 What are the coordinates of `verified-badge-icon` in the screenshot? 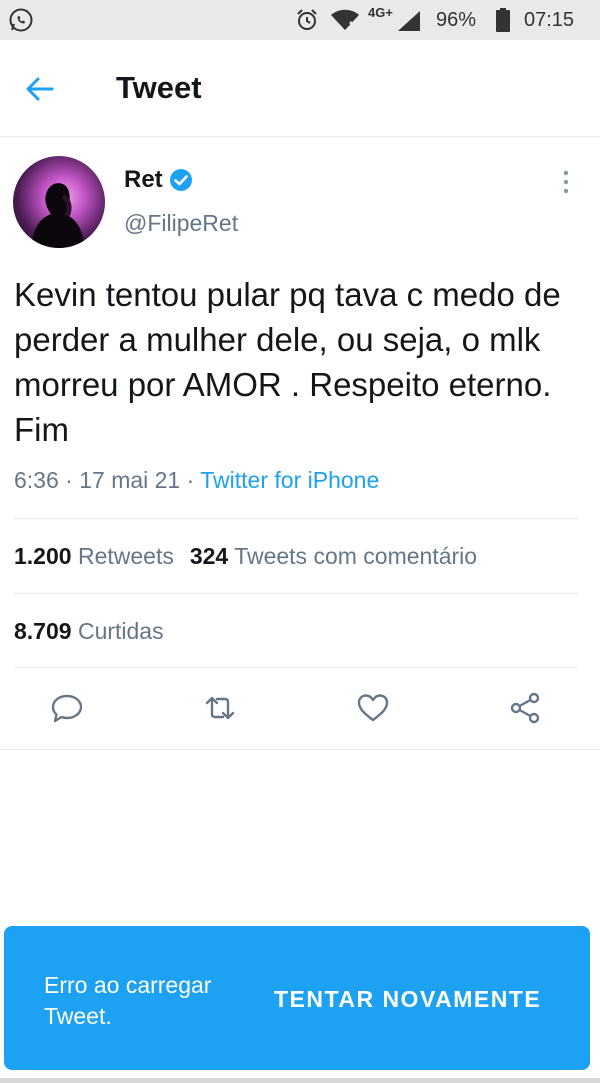 It's located at (180, 180).